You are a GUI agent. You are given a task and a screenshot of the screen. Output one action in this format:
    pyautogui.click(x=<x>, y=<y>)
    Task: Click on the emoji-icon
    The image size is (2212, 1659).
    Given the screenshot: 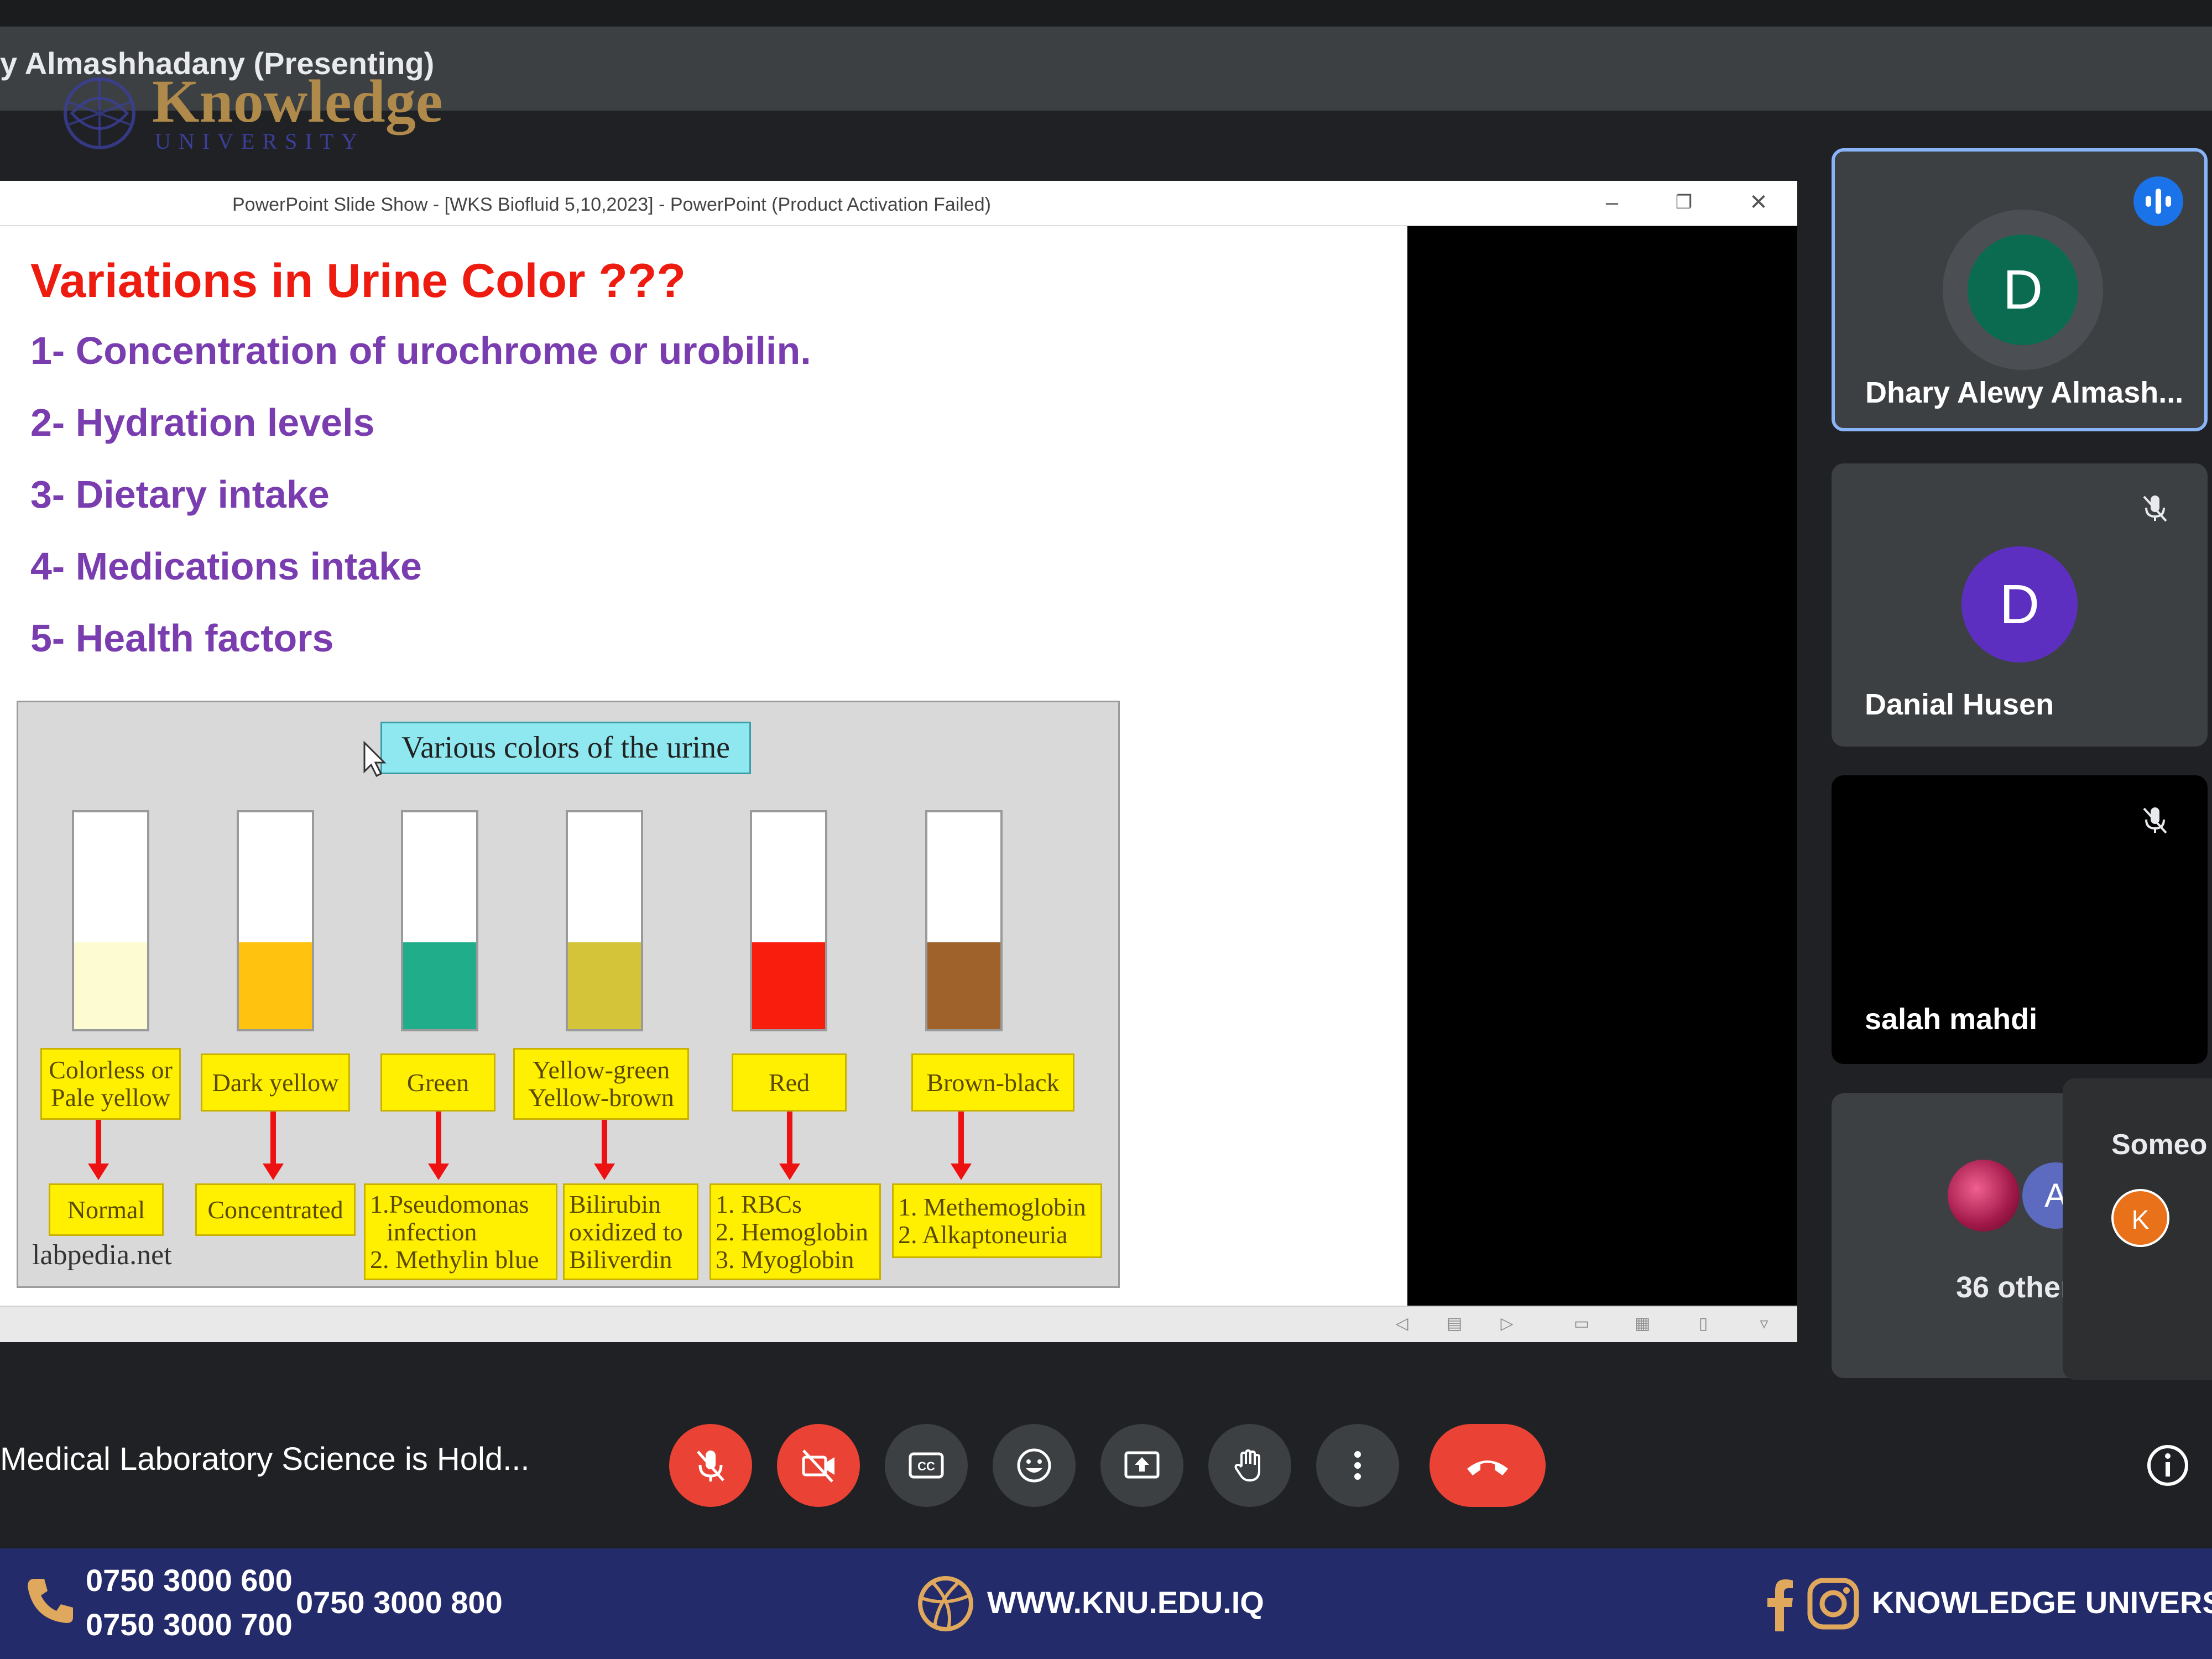 What is the action you would take?
    pyautogui.click(x=1034, y=1466)
    